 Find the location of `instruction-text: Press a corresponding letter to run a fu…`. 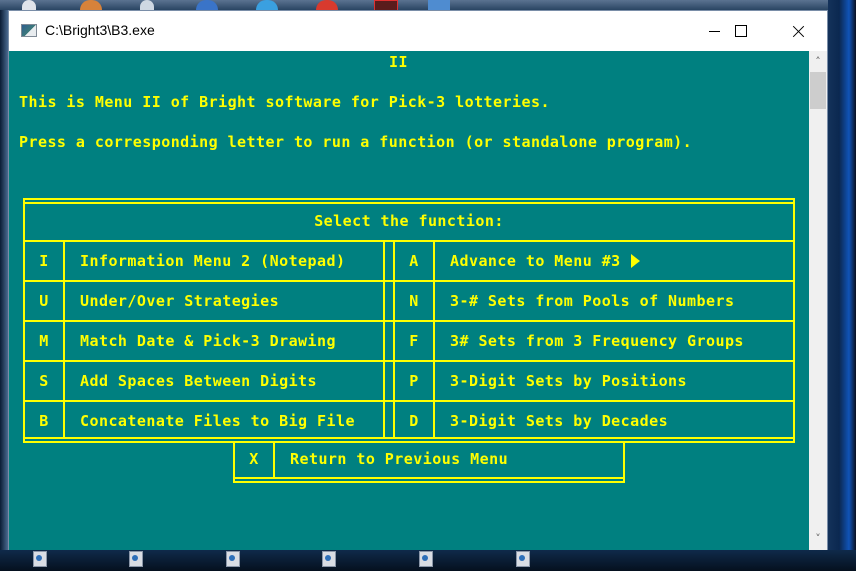

instruction-text: Press a corresponding letter to run a fu… is located at coordinates (356, 142).